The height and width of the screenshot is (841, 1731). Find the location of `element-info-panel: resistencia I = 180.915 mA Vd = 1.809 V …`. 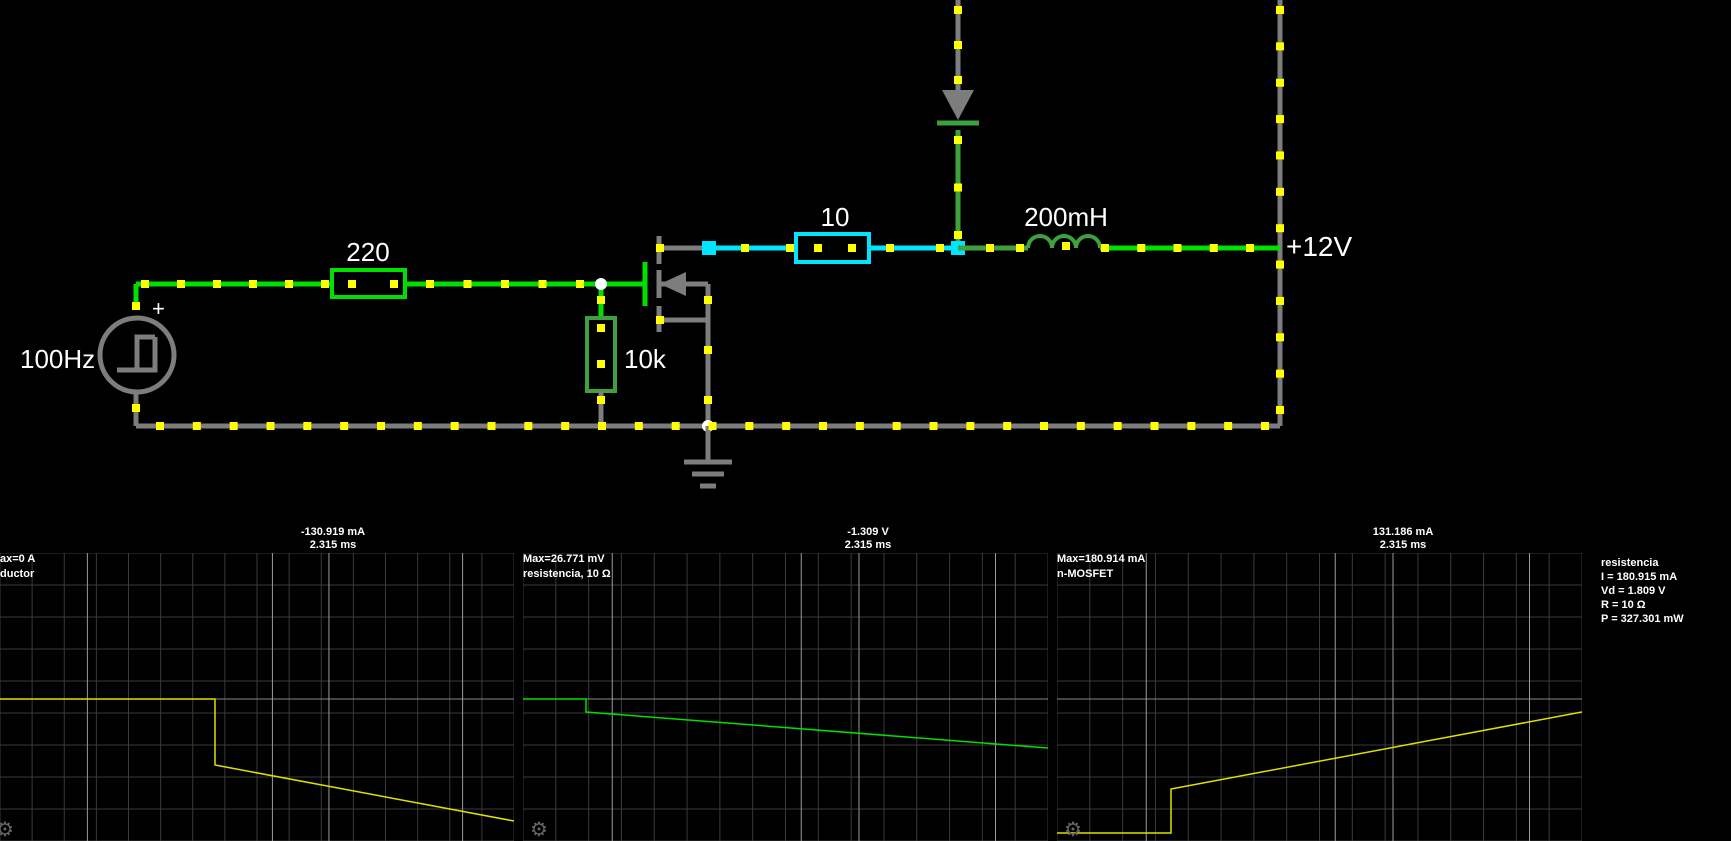

element-info-panel: resistencia I = 180.915 mA Vd = 1.809 V … is located at coordinates (1642, 591).